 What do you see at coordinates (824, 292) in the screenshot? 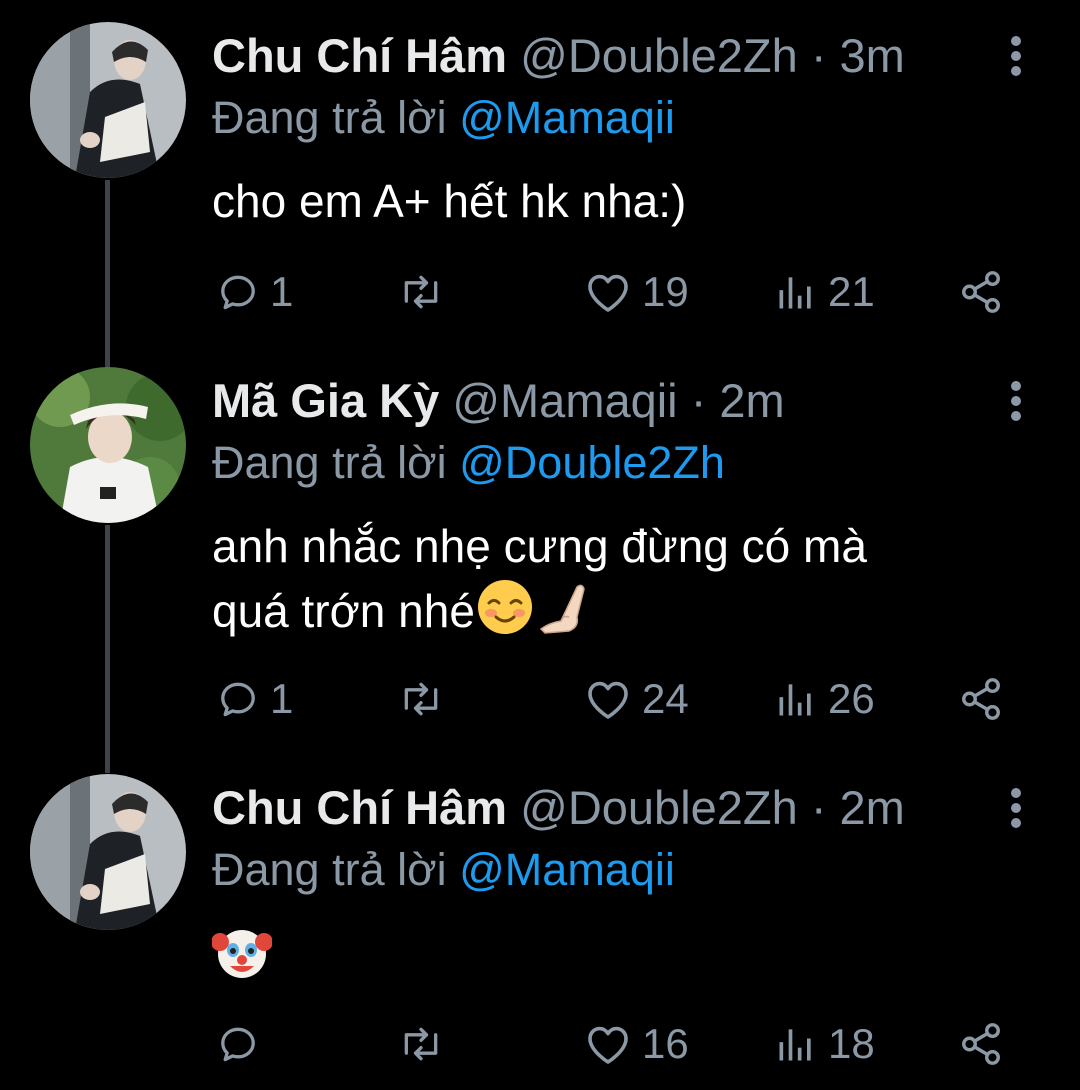
I see `views-button: 21` at bounding box center [824, 292].